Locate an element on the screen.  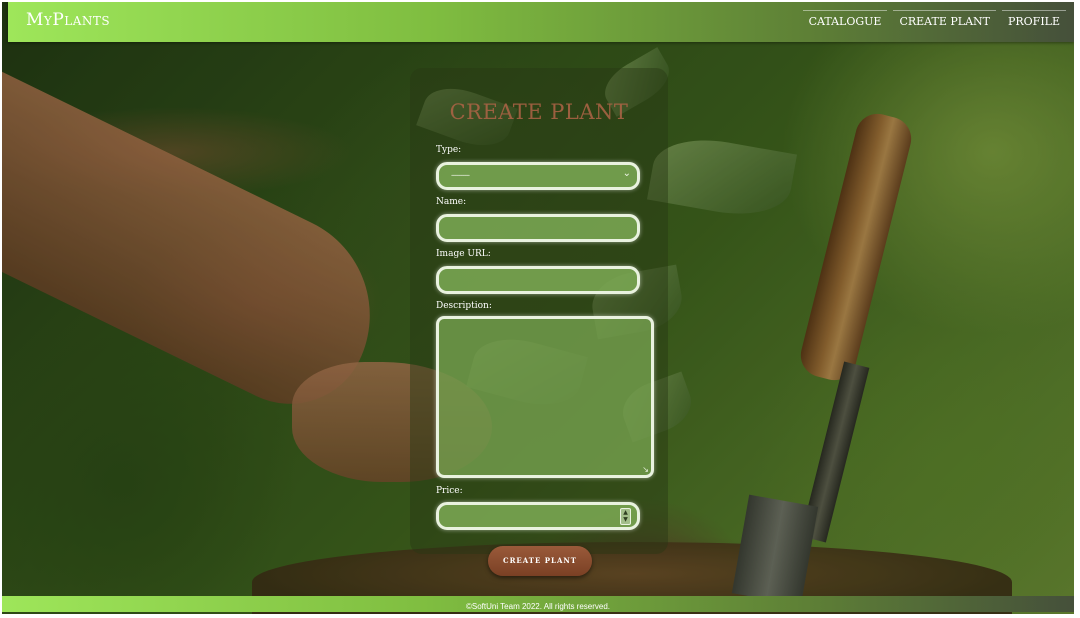
resize-grip-icon: ↘ is located at coordinates (645, 469).